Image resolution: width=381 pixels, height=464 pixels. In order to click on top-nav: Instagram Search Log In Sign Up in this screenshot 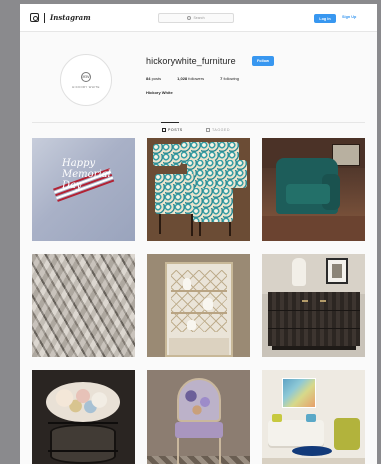, I will do `click(198, 18)`.